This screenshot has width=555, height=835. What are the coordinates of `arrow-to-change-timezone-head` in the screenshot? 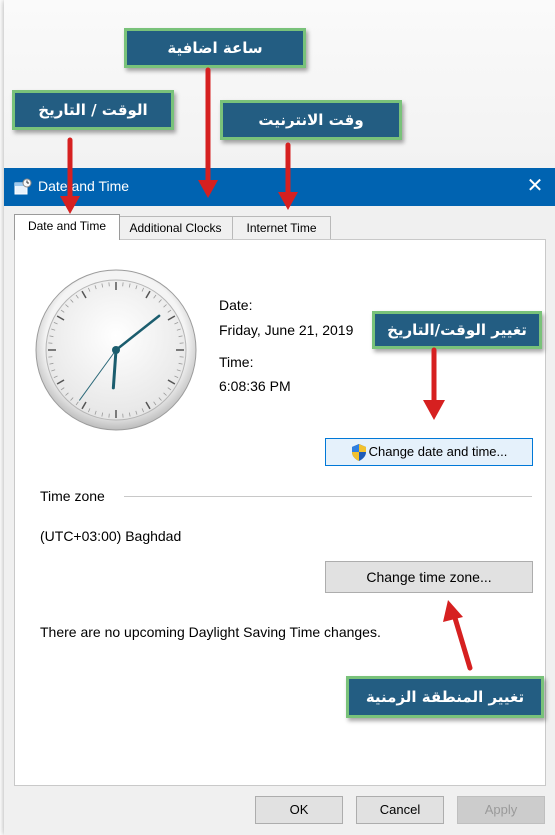 It's located at (453, 611).